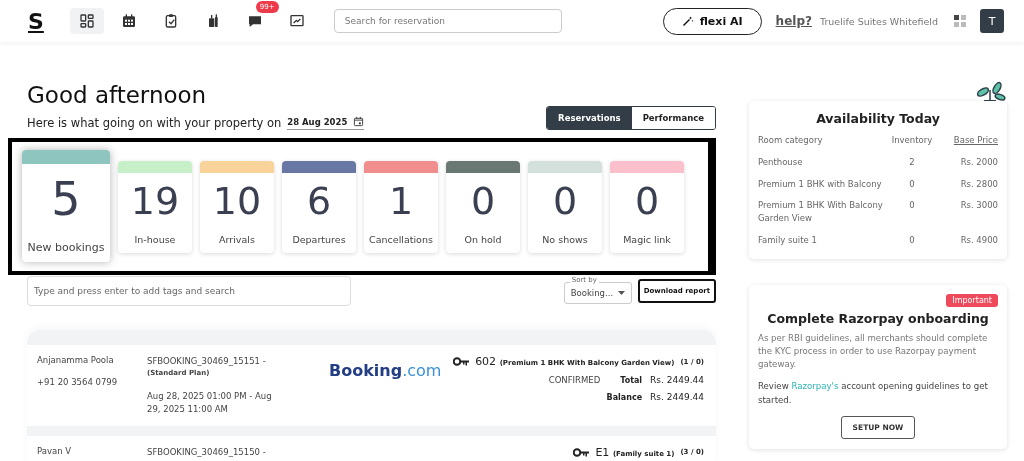  I want to click on card-title: Availability Today, so click(878, 118).